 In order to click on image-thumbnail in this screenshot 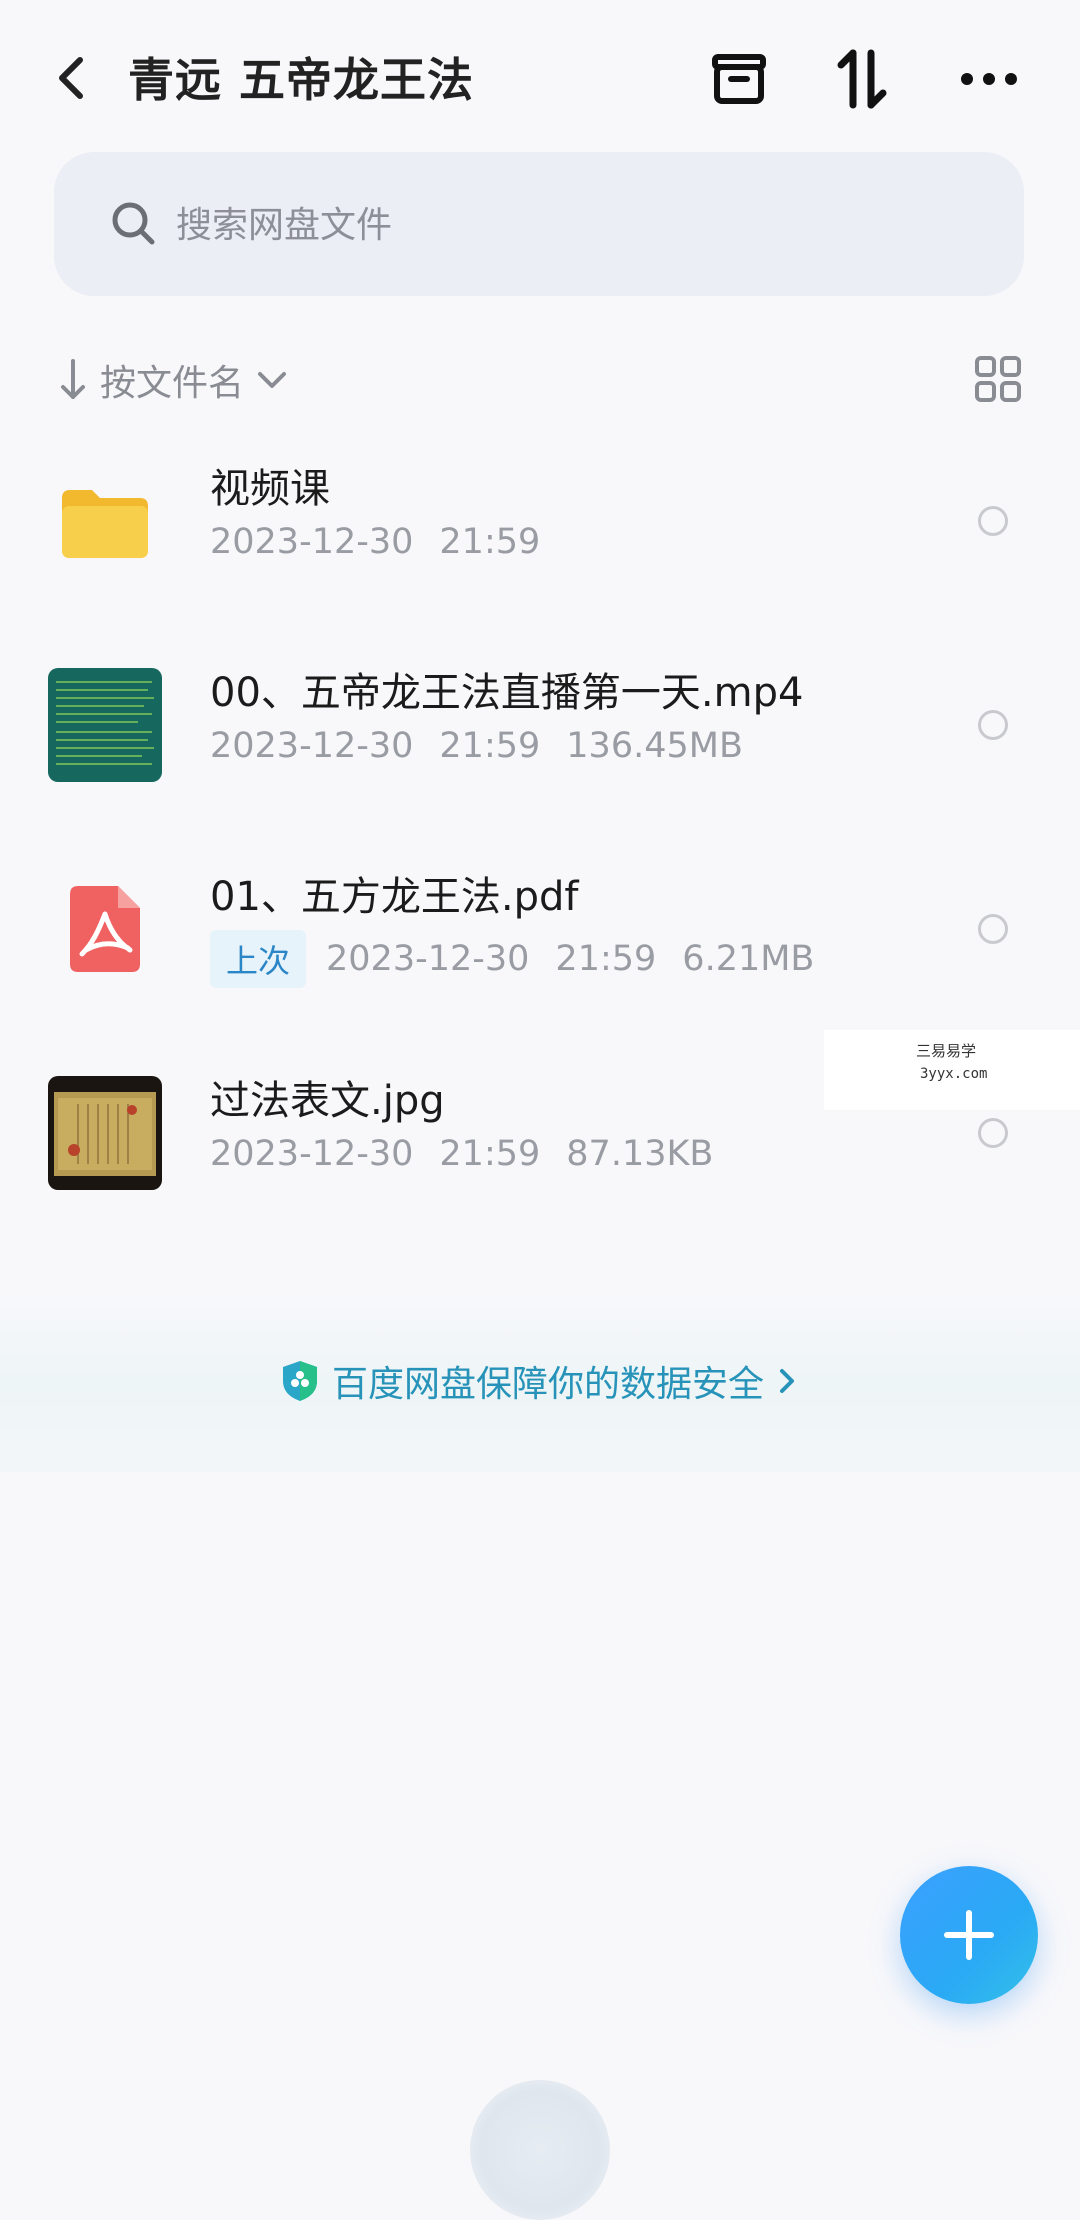, I will do `click(105, 1133)`.